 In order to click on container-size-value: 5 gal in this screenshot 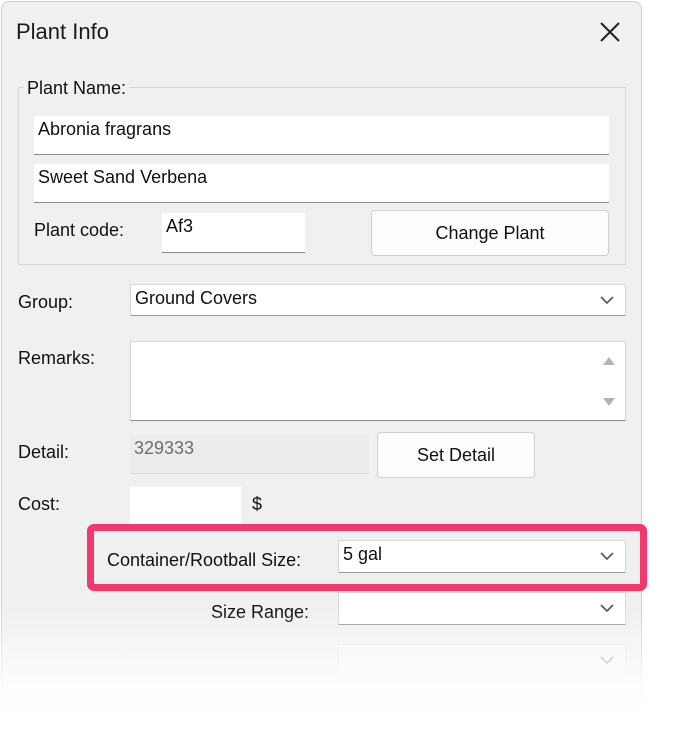, I will do `click(363, 554)`.